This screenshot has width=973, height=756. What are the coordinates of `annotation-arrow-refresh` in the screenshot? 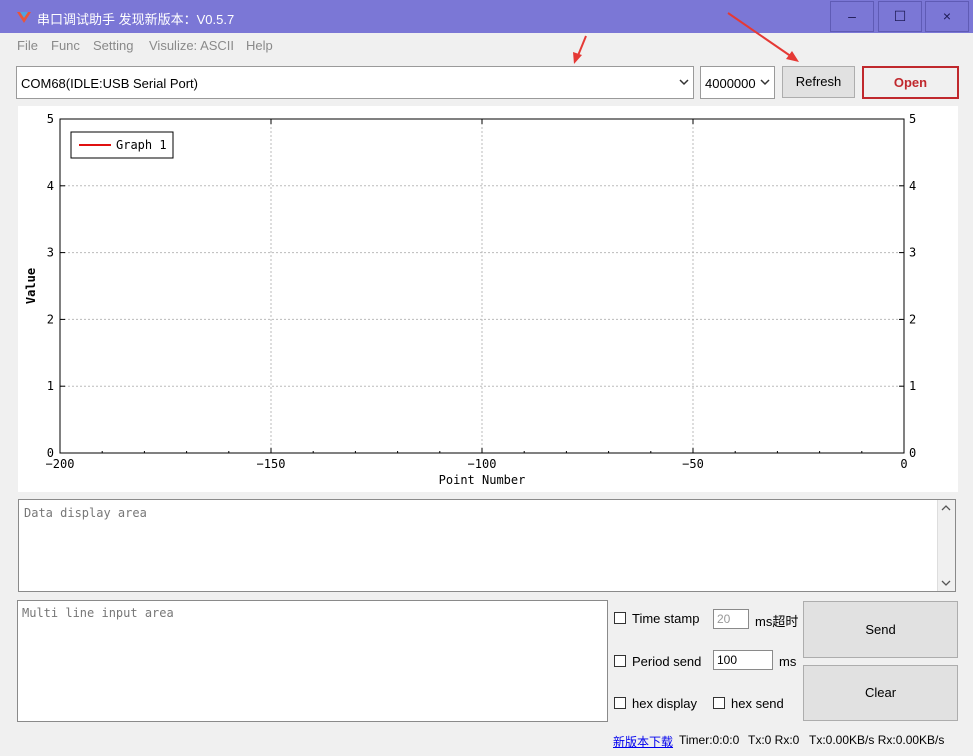 It's located at (763, 37).